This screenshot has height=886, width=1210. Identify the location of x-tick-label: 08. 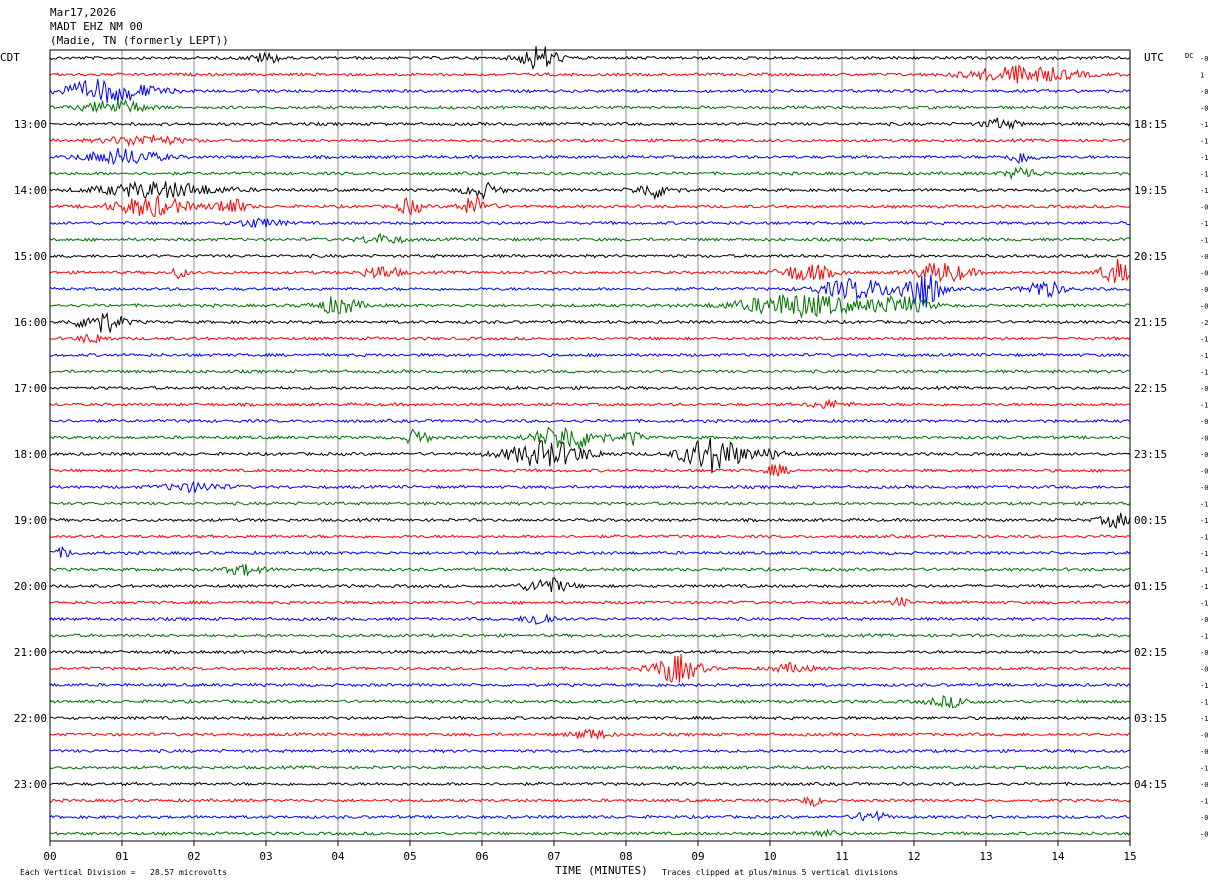
(625, 856).